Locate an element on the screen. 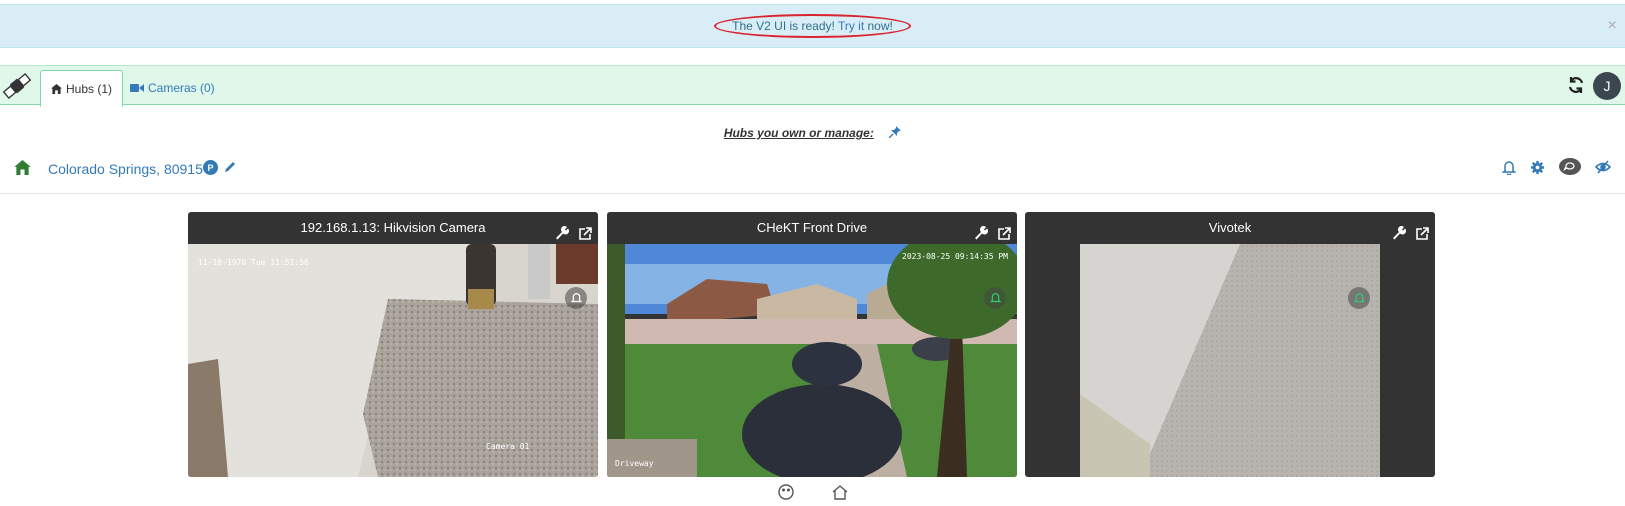  pencil-icon is located at coordinates (230, 168).